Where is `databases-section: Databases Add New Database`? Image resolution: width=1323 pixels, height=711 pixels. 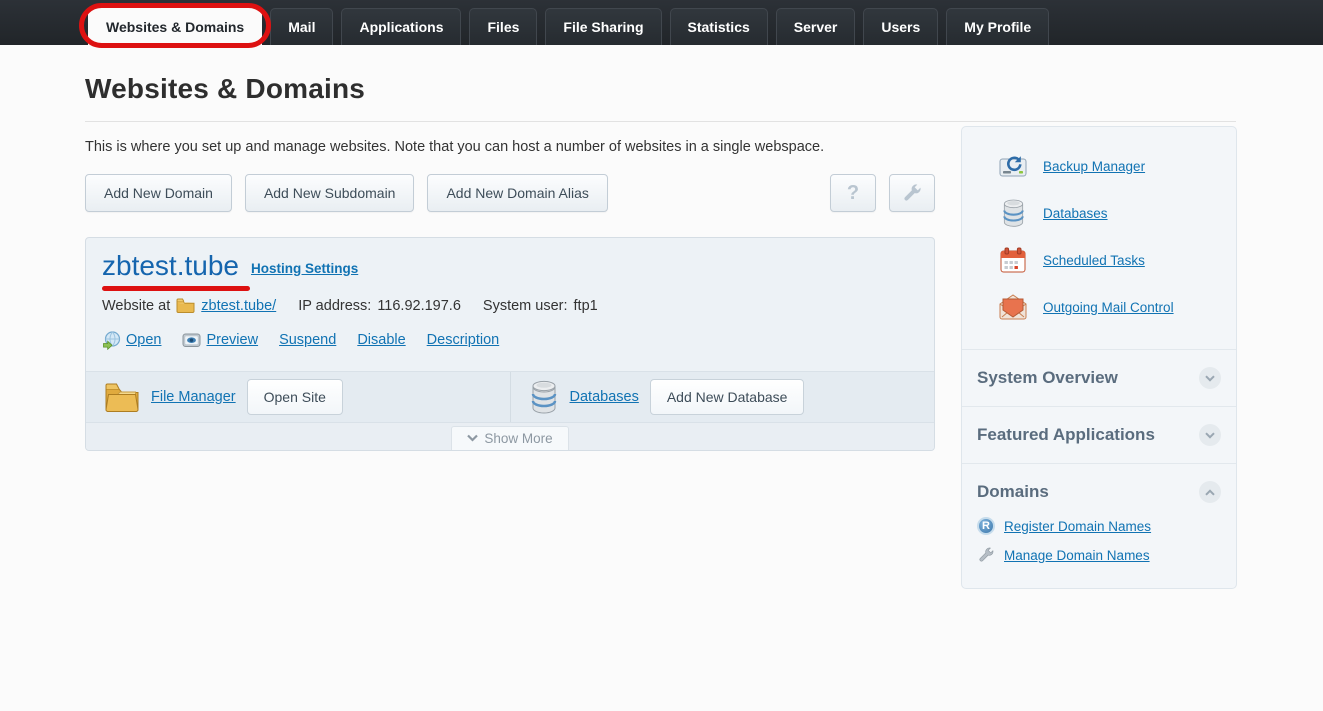 databases-section: Databases Add New Database is located at coordinates (723, 397).